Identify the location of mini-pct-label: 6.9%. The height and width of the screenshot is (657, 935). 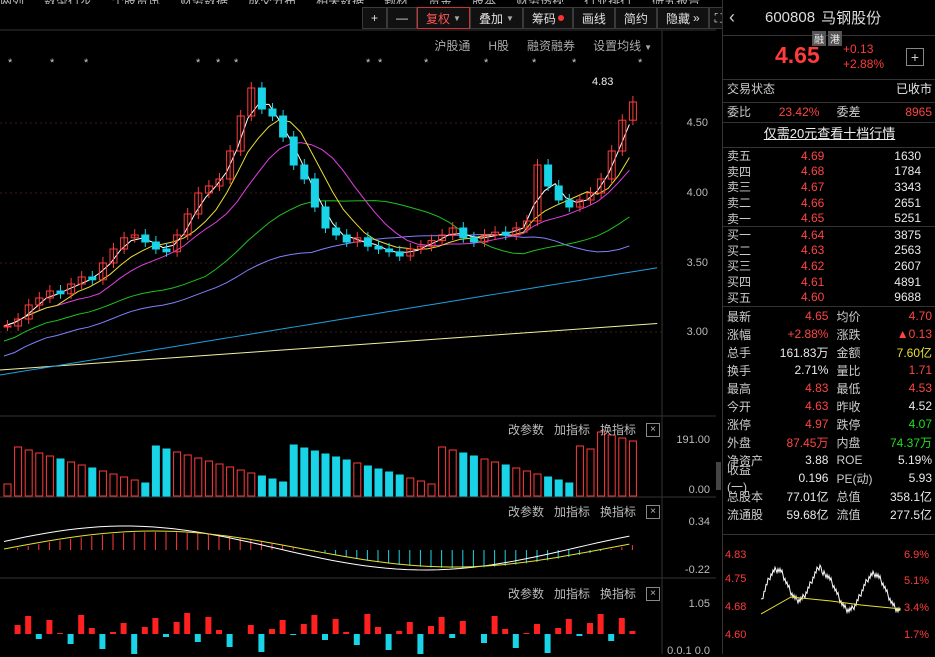
(917, 555).